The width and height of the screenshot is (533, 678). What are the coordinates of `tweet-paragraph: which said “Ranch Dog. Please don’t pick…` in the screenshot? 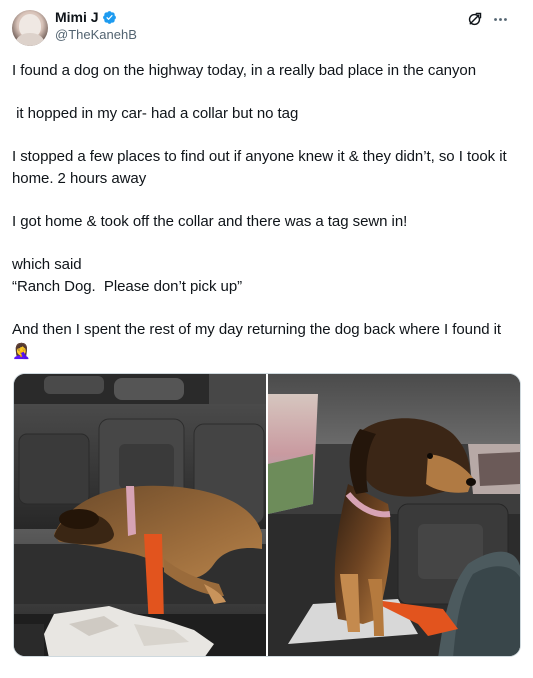 It's located at (127, 275).